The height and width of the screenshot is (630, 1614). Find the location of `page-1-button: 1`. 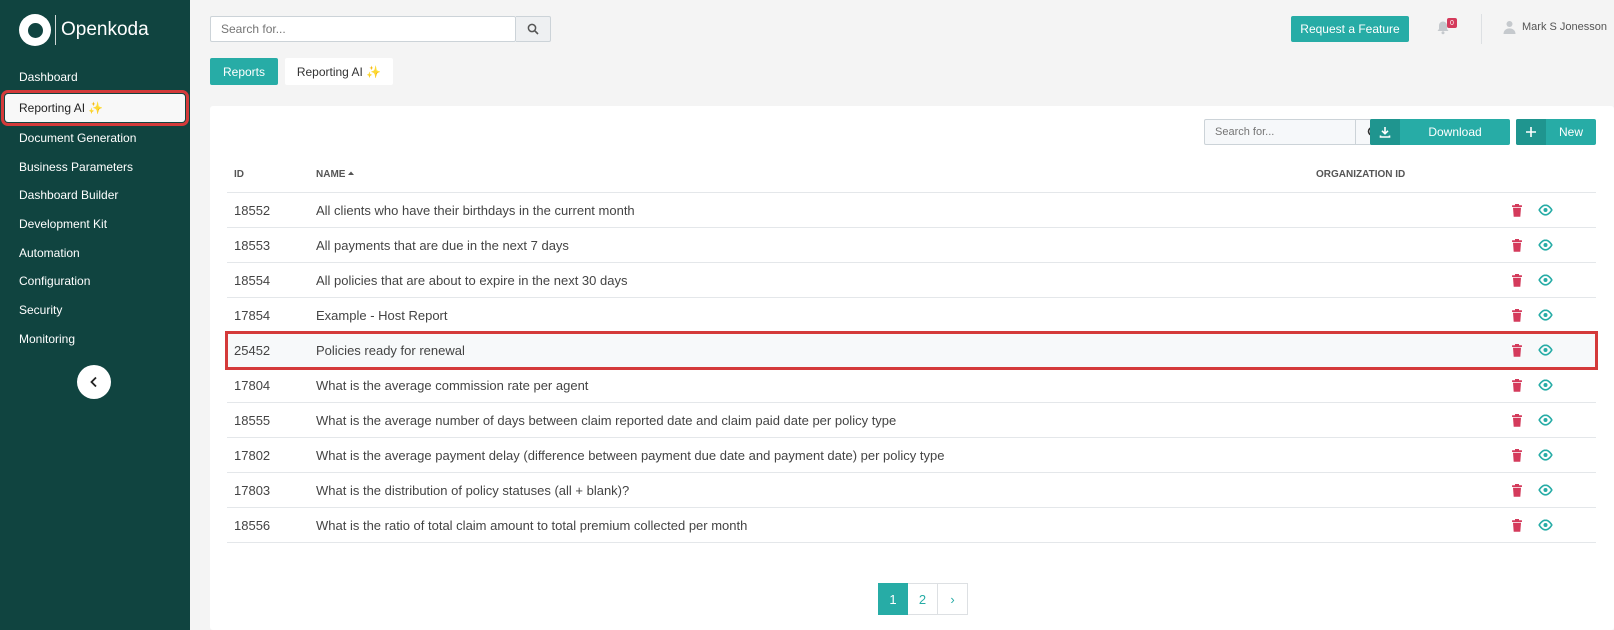

page-1-button: 1 is located at coordinates (893, 599).